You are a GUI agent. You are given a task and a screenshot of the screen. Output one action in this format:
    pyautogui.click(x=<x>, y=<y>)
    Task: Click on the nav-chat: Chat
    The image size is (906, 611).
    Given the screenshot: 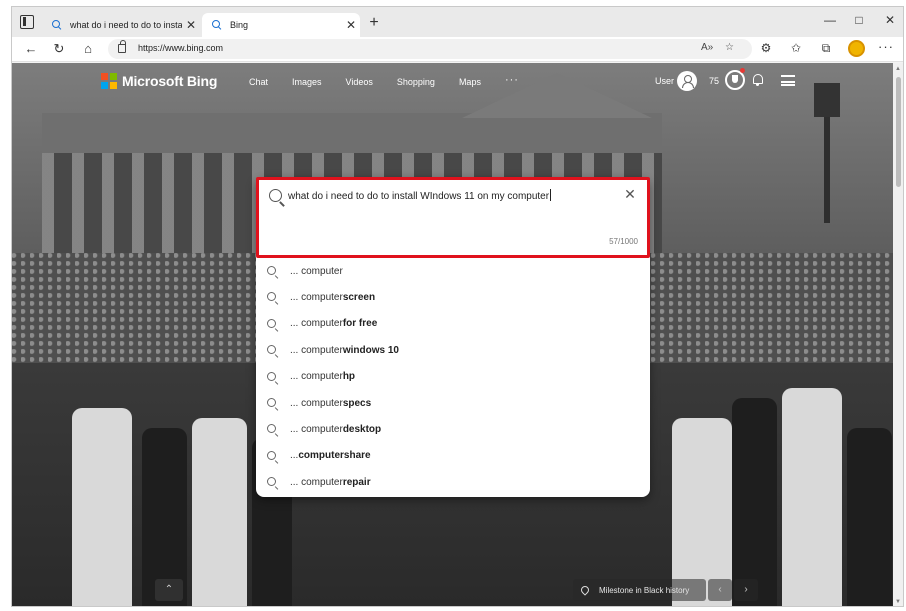 What is the action you would take?
    pyautogui.click(x=258, y=82)
    